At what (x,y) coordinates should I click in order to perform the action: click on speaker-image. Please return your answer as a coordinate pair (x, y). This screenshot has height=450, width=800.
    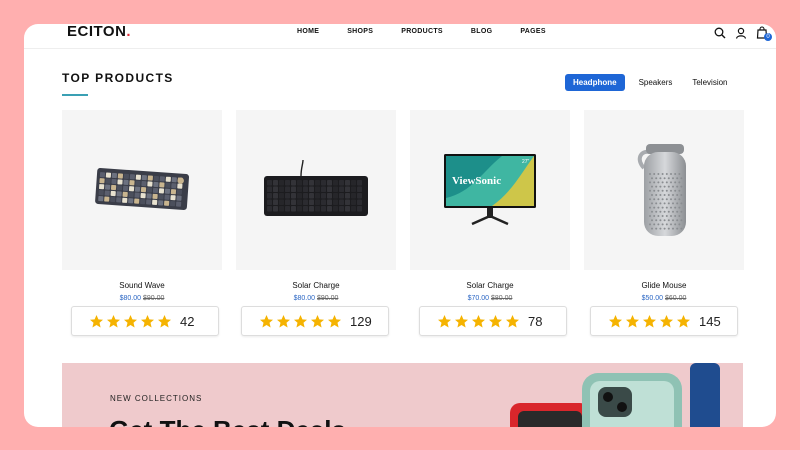
    Looking at the image, I should click on (661, 190).